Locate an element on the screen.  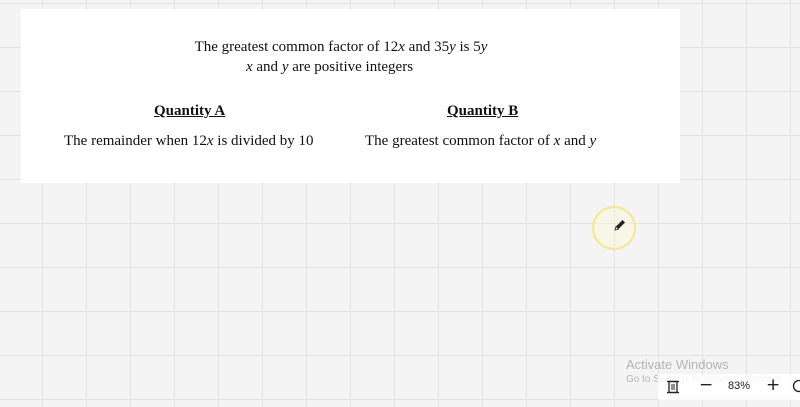
statement-text: The greatest common factor of 12 is located at coordinates (296, 47).